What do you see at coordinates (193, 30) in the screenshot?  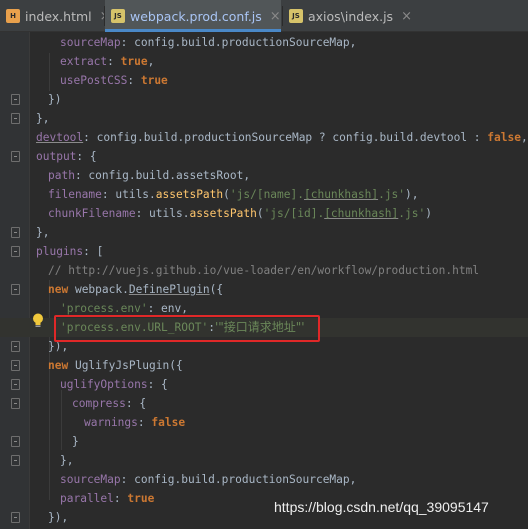 I see `active-tab-indicator` at bounding box center [193, 30].